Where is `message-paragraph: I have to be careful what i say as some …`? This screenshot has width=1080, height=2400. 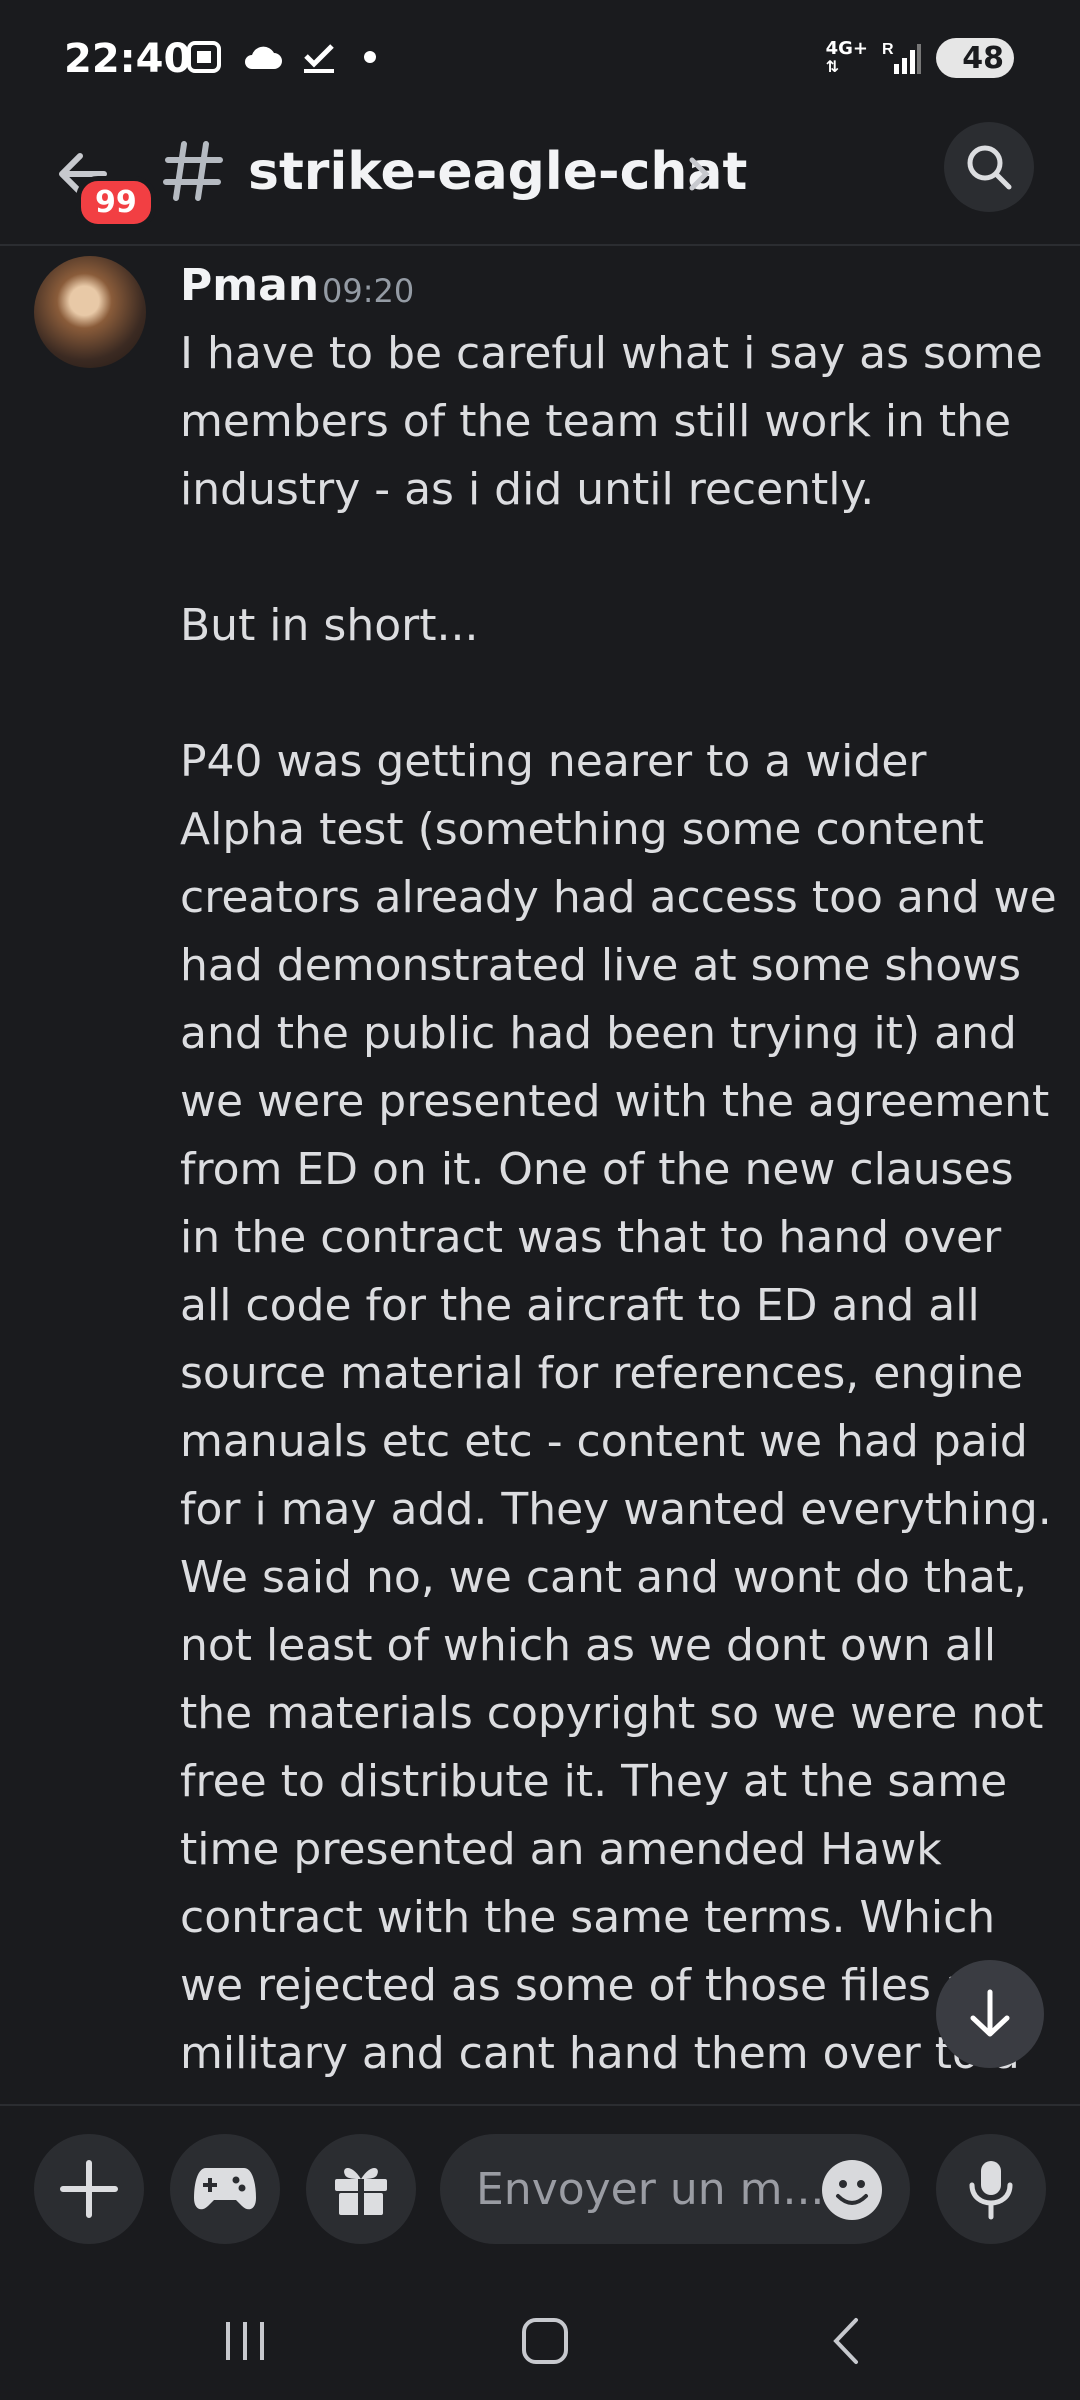
message-paragraph: I have to be careful what i say as some … is located at coordinates (611, 421).